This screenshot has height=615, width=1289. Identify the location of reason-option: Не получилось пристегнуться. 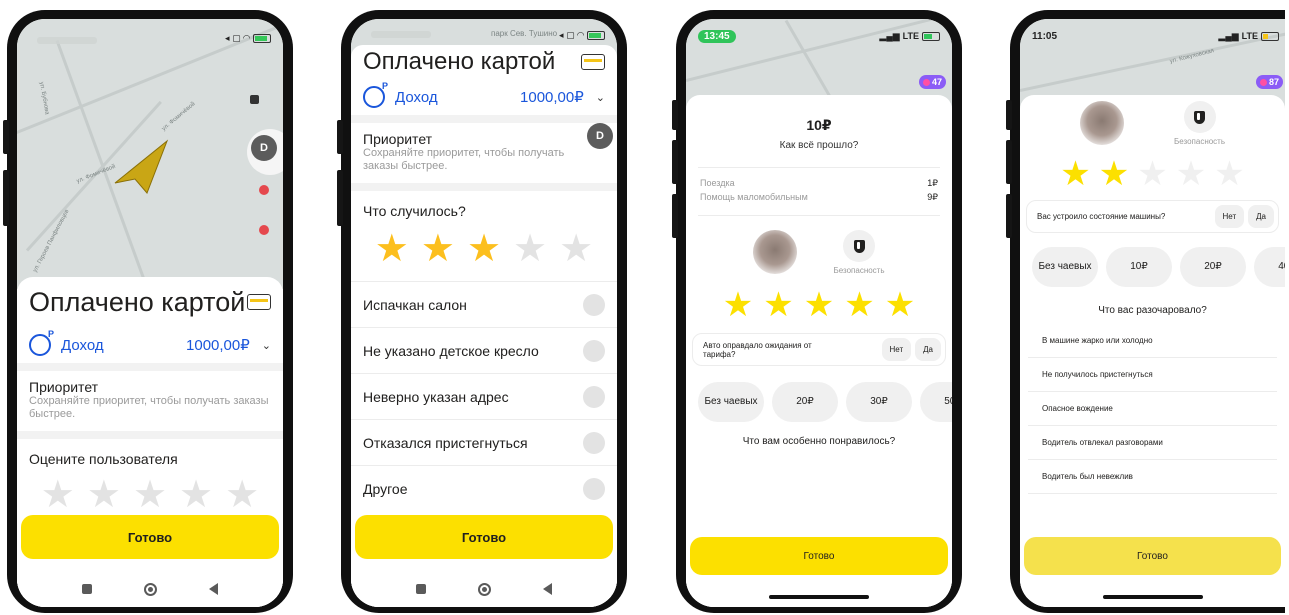
(1152, 375).